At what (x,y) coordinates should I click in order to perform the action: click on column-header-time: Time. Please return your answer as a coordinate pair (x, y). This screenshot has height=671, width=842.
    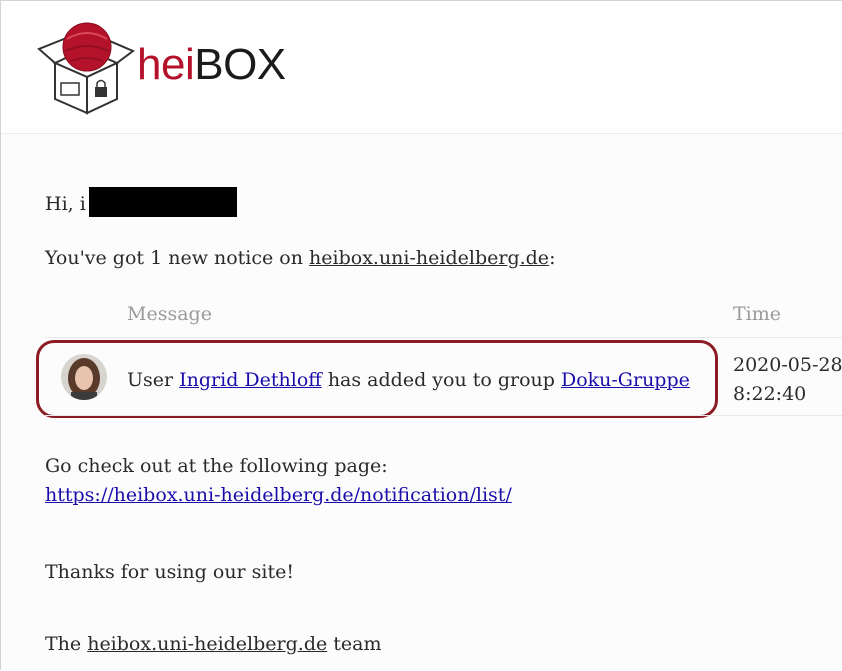
    Looking at the image, I should click on (757, 314).